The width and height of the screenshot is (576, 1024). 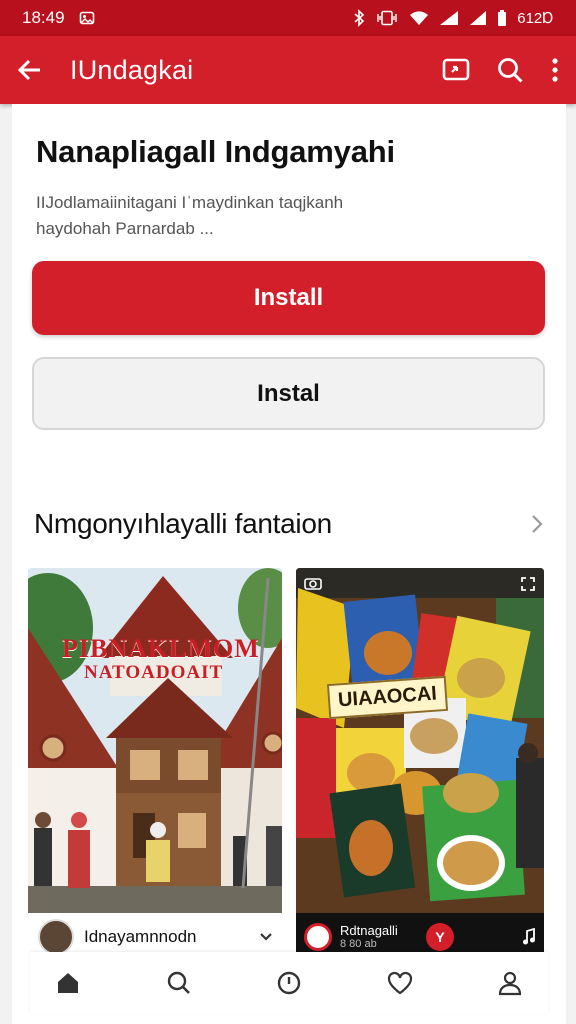 What do you see at coordinates (154, 672) in the screenshot?
I see `tile-1-overlay-subtitle: NATOADOAIT` at bounding box center [154, 672].